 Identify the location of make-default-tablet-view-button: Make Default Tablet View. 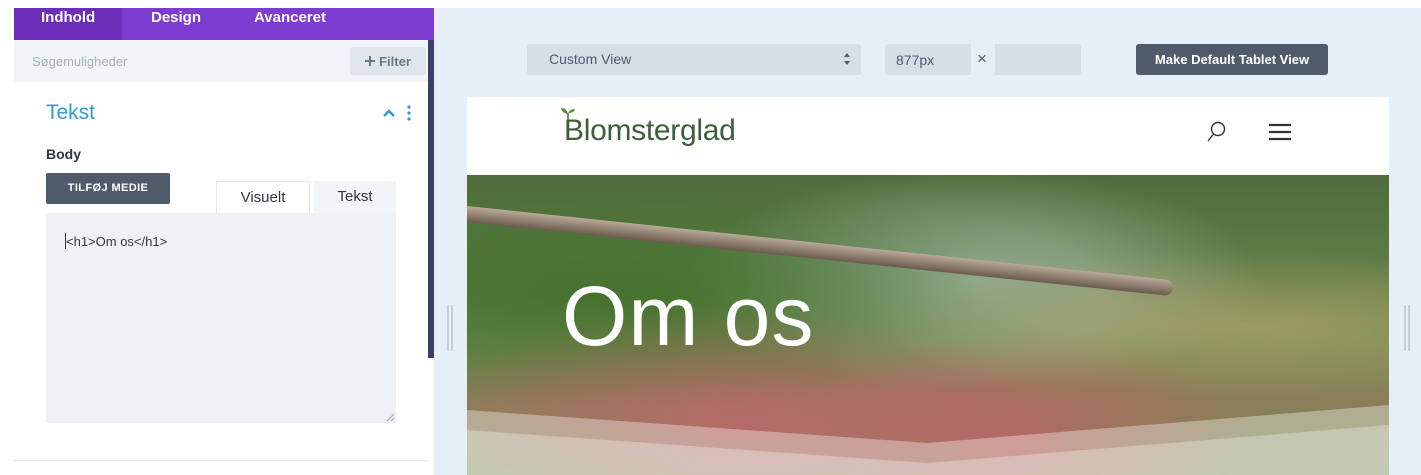
(1232, 59).